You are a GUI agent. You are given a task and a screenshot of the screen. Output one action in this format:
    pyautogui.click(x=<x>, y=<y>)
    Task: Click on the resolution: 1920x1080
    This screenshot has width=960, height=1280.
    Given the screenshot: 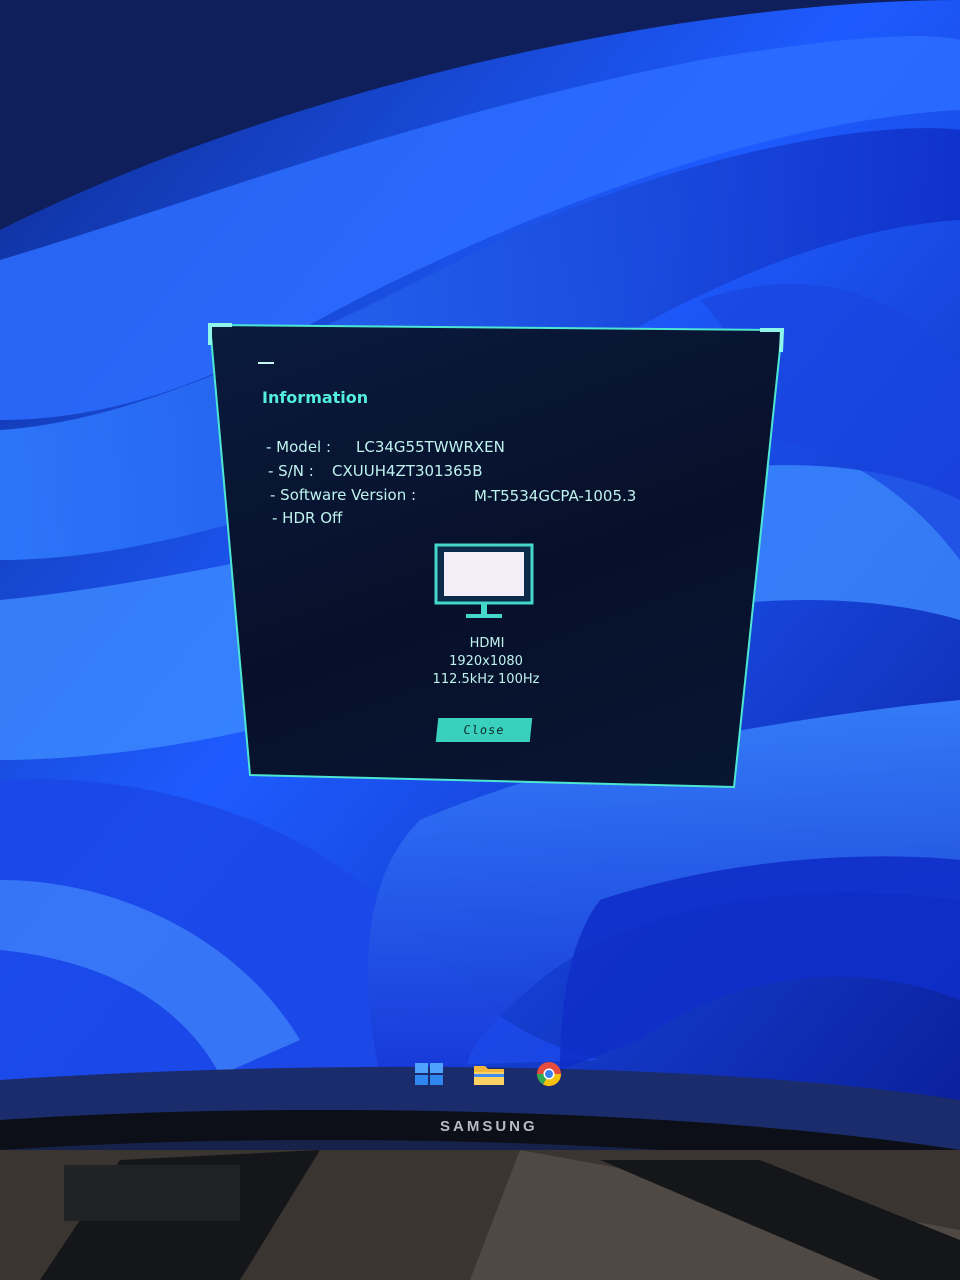 What is the action you would take?
    pyautogui.click(x=486, y=661)
    